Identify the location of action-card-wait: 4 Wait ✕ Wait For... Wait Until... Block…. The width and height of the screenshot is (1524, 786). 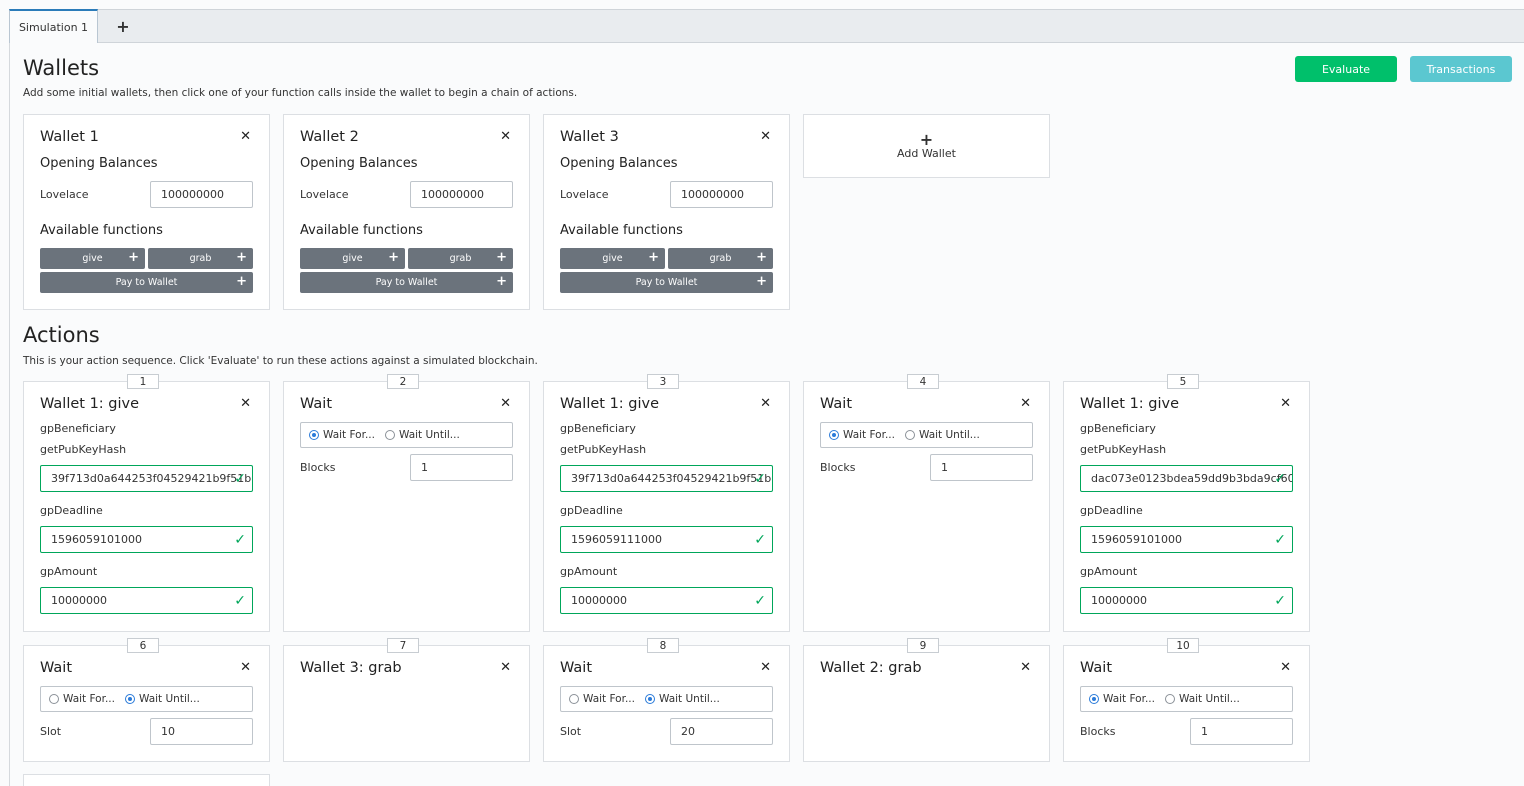
(926, 503).